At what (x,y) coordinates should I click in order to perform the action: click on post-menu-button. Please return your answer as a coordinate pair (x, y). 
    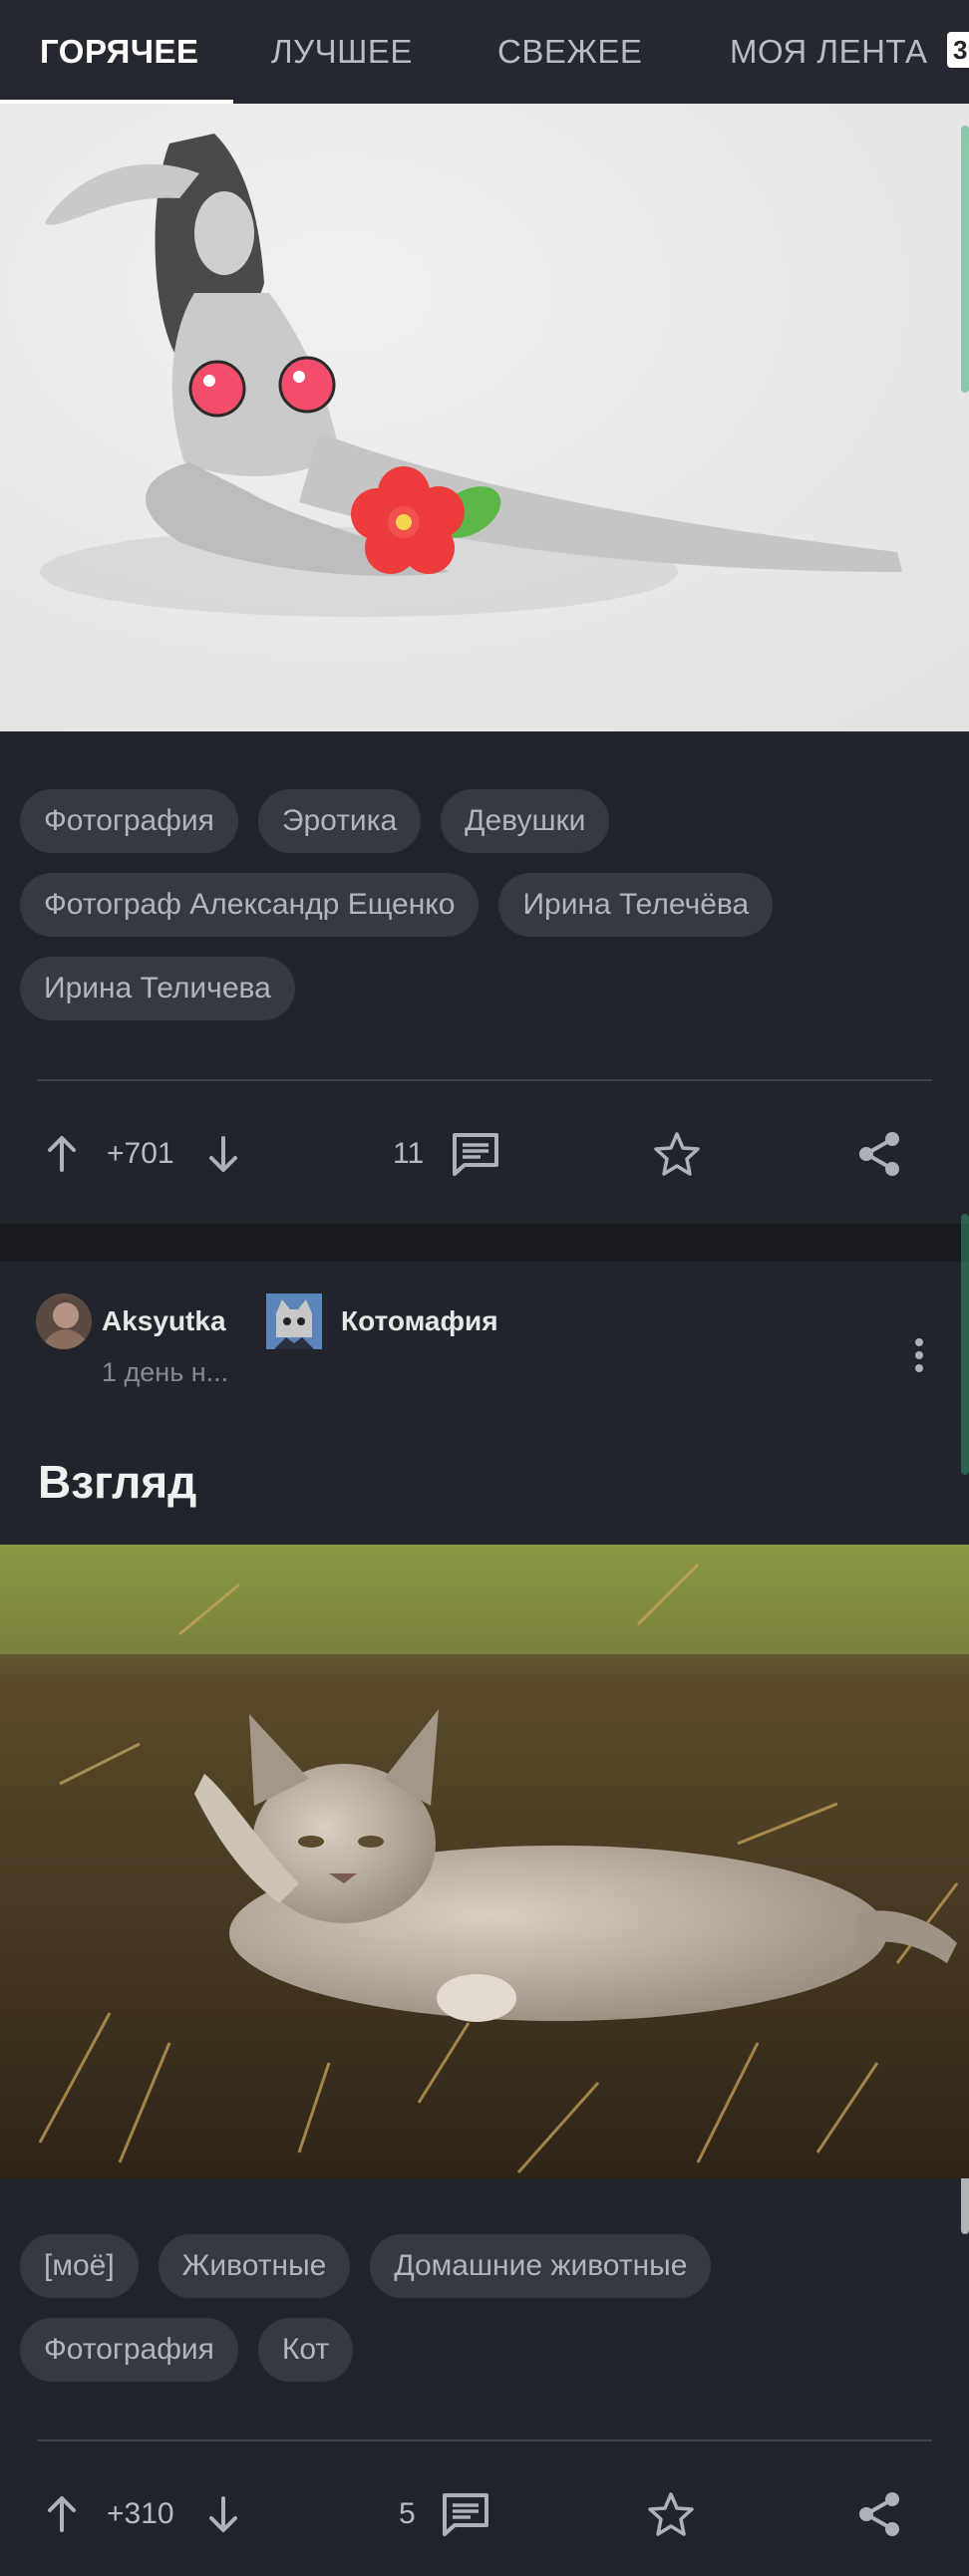
    Looking at the image, I should click on (919, 1355).